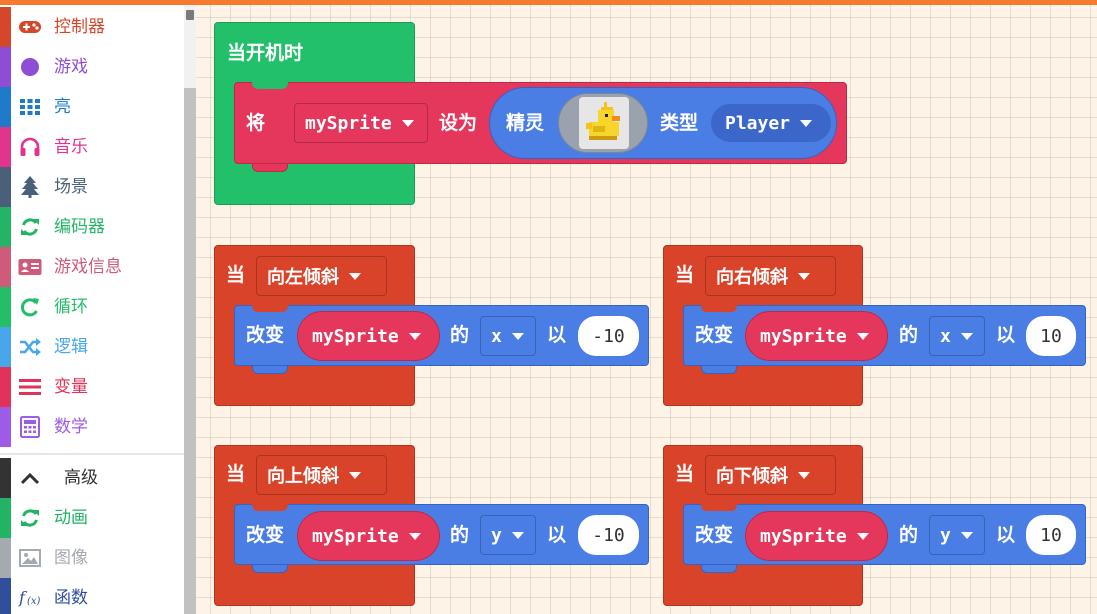  Describe the element at coordinates (30, 267) in the screenshot. I see `id-card-icon` at that location.